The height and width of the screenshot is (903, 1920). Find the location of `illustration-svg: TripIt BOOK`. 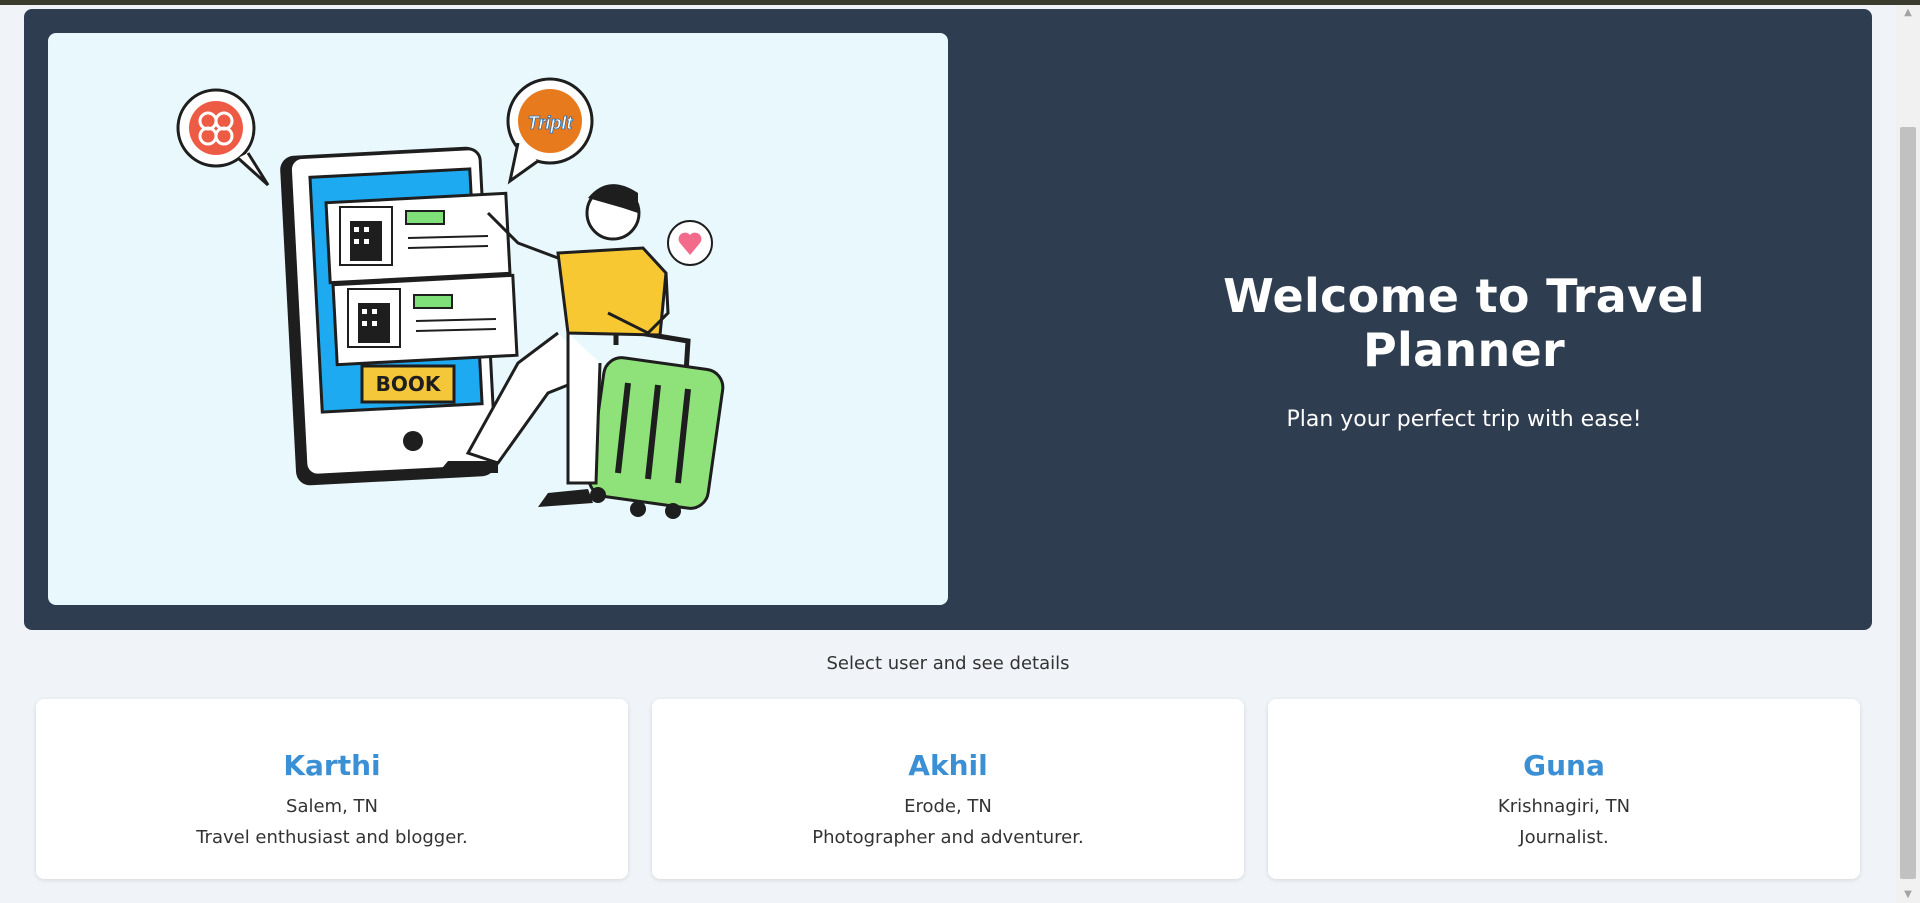

illustration-svg: TripIt BOOK is located at coordinates (450, 298).